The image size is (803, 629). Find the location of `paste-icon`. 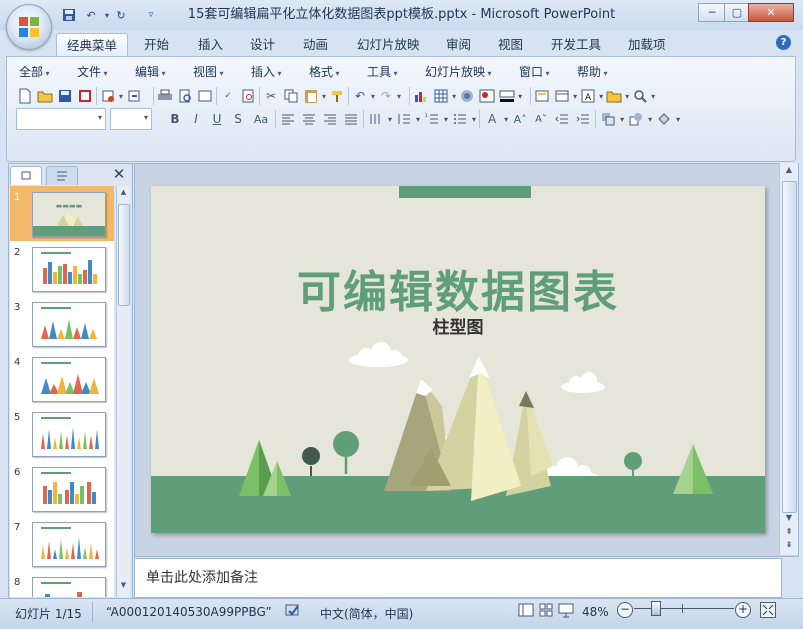

paste-icon is located at coordinates (311, 96).